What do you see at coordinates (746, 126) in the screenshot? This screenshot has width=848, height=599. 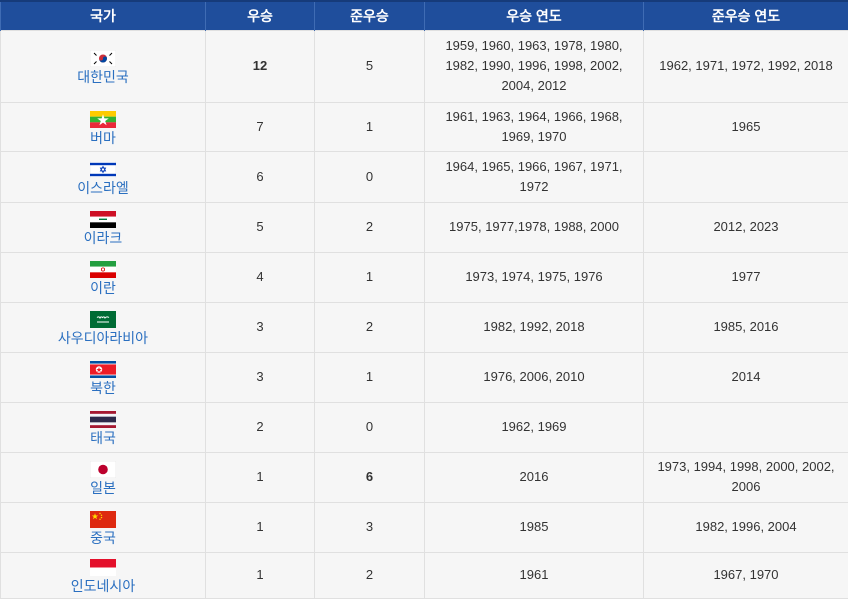 I see `runner-years-cell: 1965` at bounding box center [746, 126].